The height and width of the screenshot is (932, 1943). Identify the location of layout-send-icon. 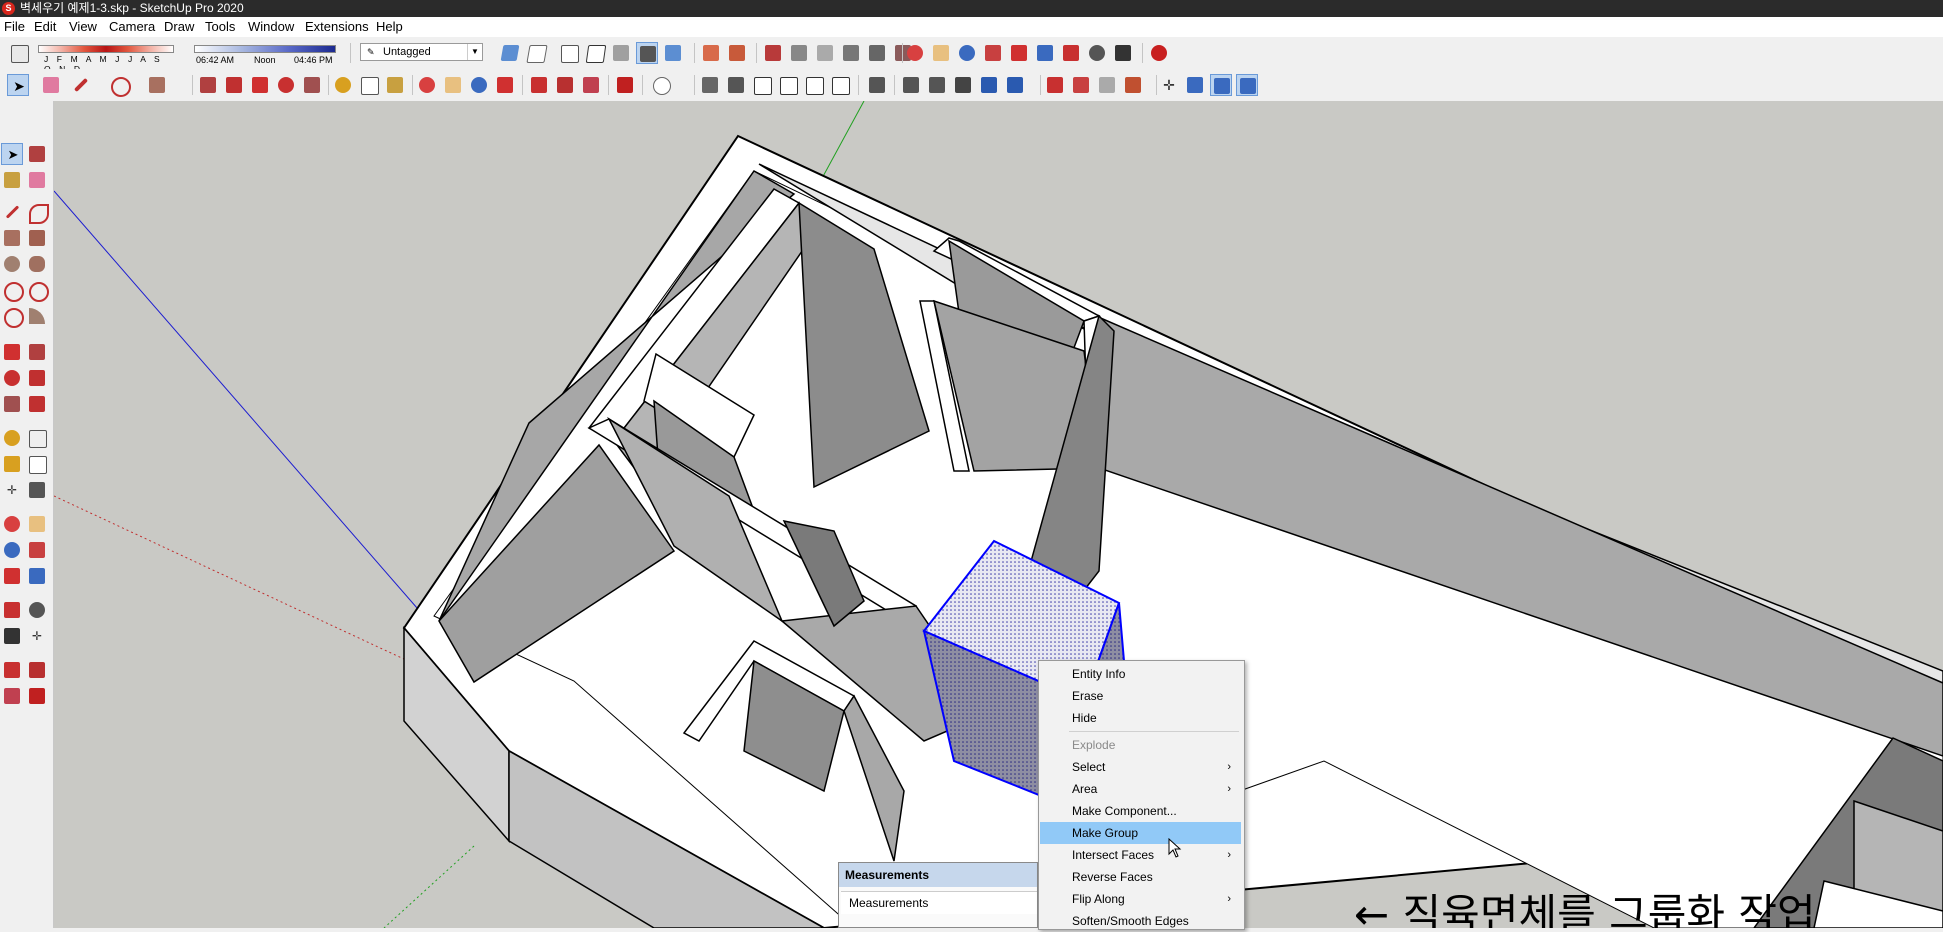
(591, 85).